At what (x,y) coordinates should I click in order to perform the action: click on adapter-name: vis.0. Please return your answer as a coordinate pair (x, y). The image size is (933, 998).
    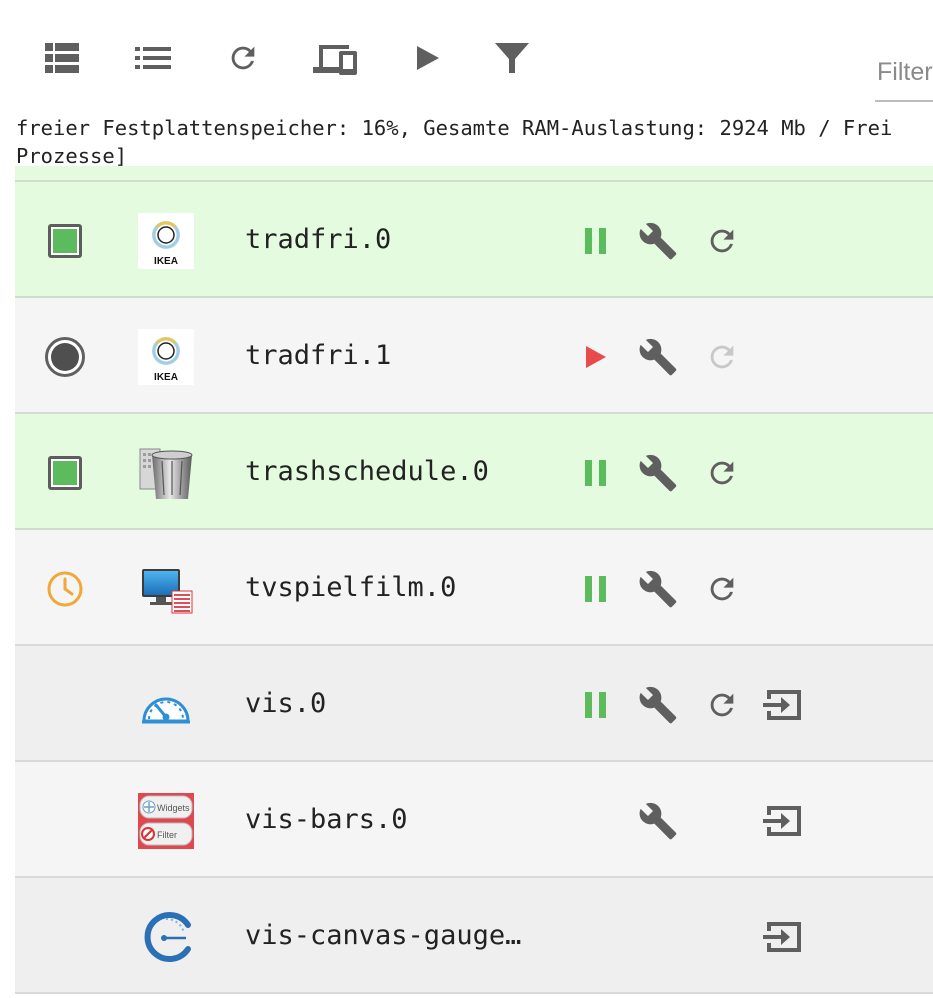
    Looking at the image, I should click on (286, 703).